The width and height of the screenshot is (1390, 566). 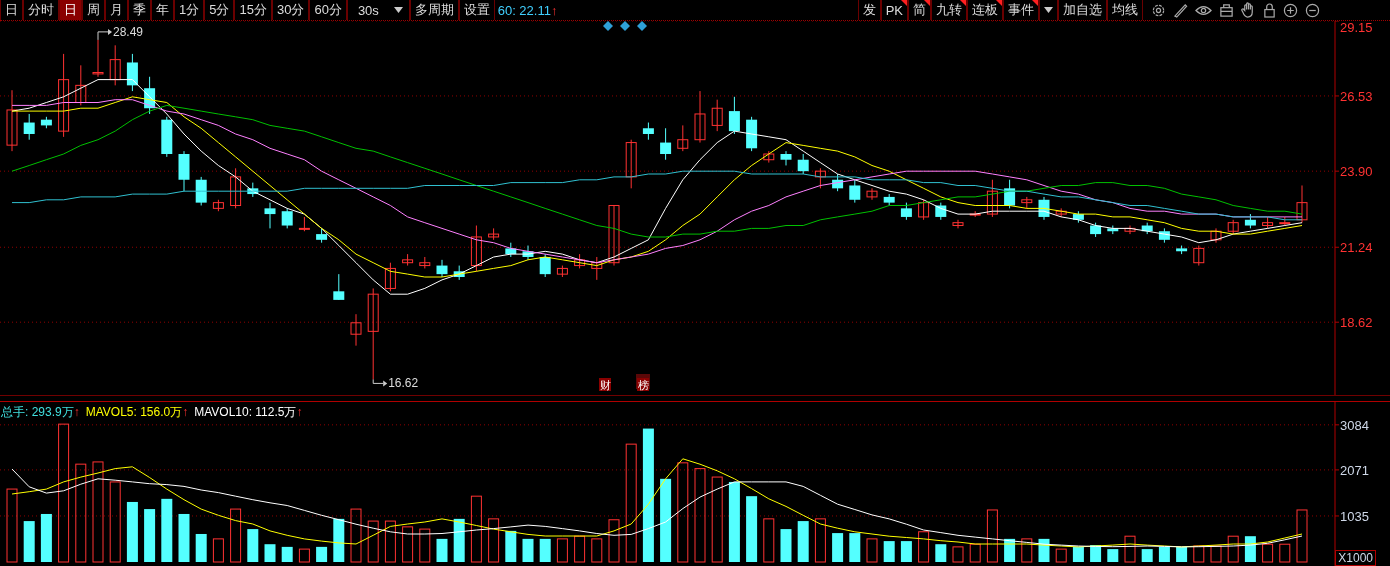 What do you see at coordinates (116, 10) in the screenshot?
I see `period-tab: 月` at bounding box center [116, 10].